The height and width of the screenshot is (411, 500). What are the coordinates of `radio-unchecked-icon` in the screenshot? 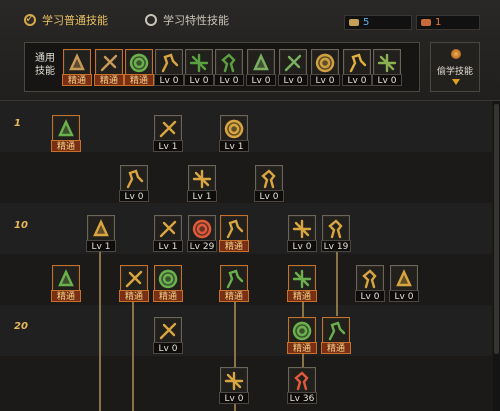 It's located at (151, 20).